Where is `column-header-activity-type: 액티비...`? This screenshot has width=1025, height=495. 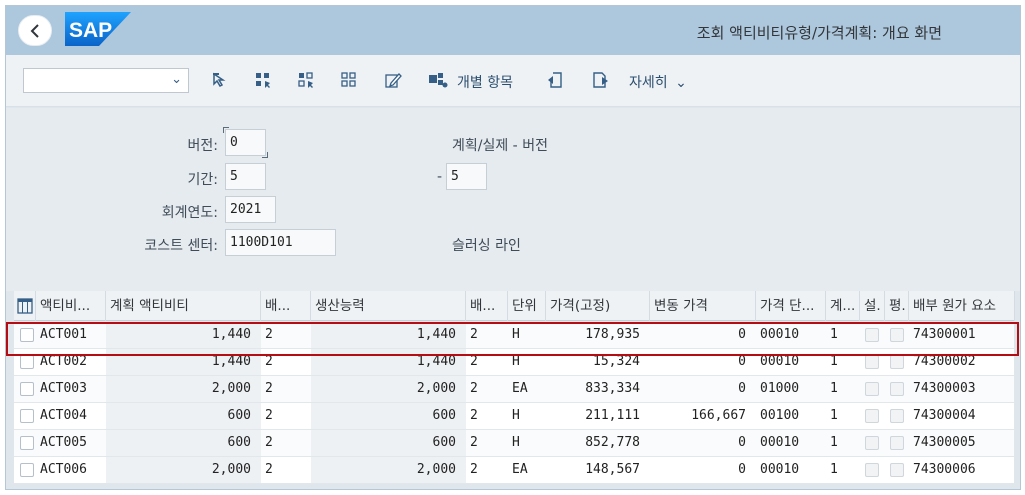
column-header-activity-type: 액티비... is located at coordinates (71, 306).